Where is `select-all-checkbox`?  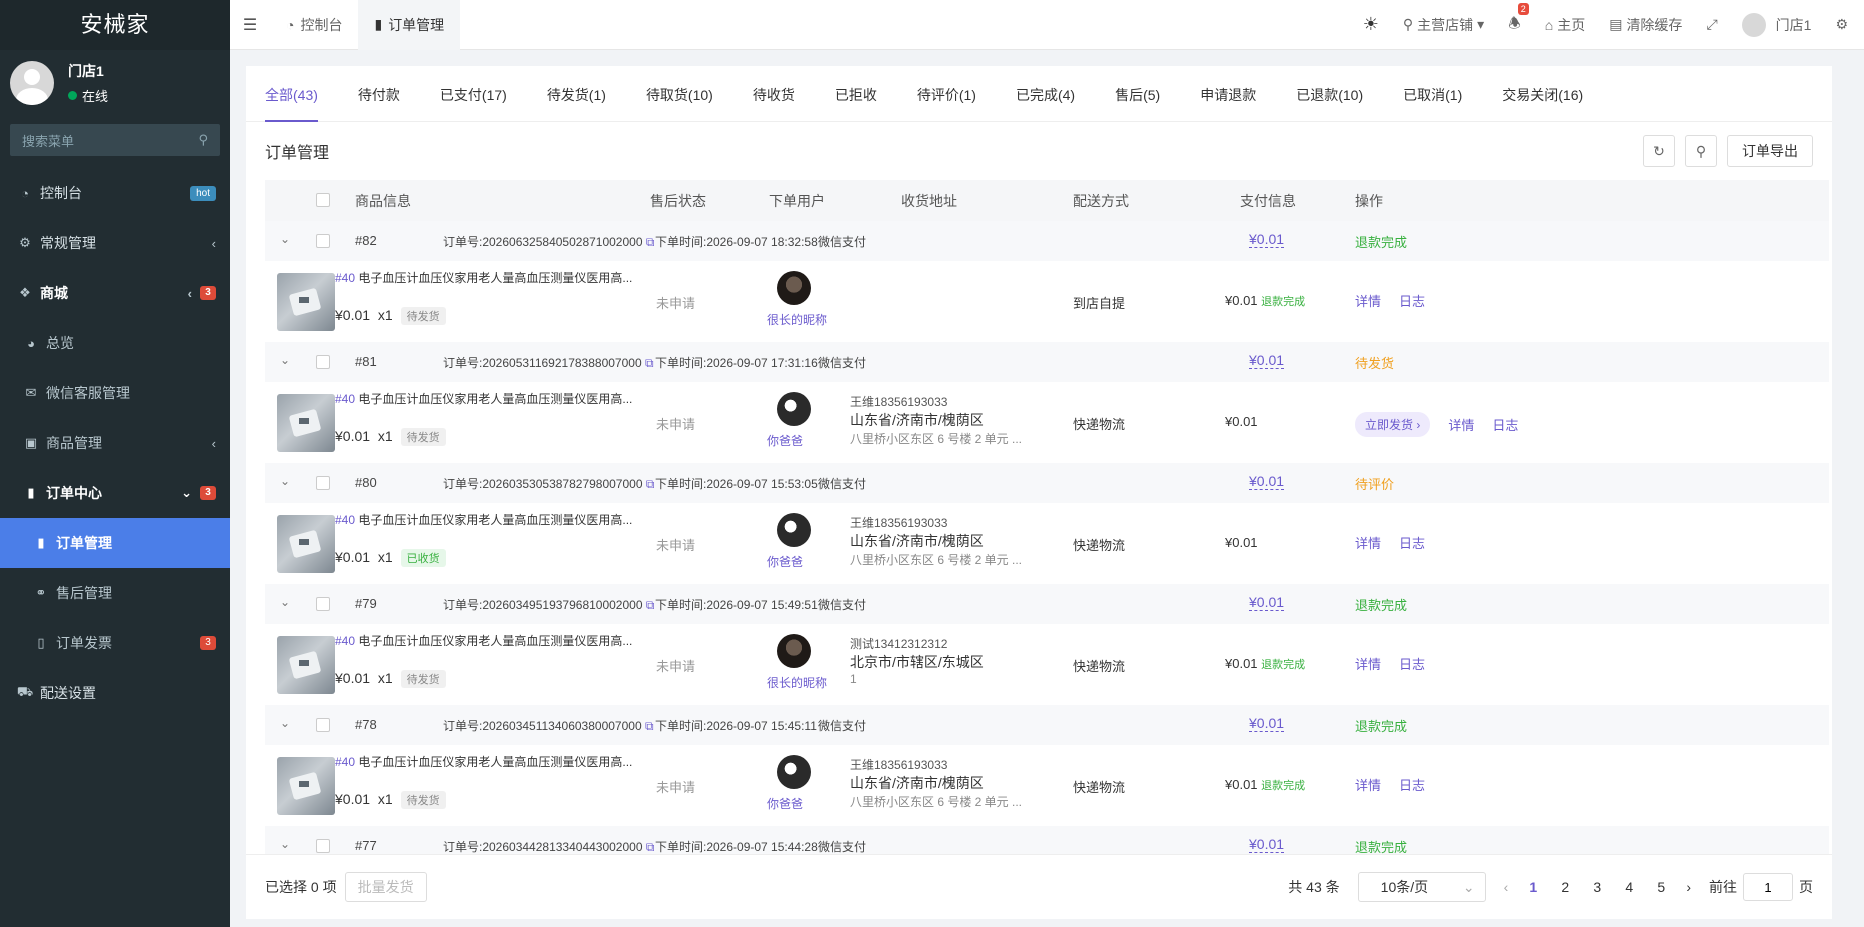 select-all-checkbox is located at coordinates (323, 200).